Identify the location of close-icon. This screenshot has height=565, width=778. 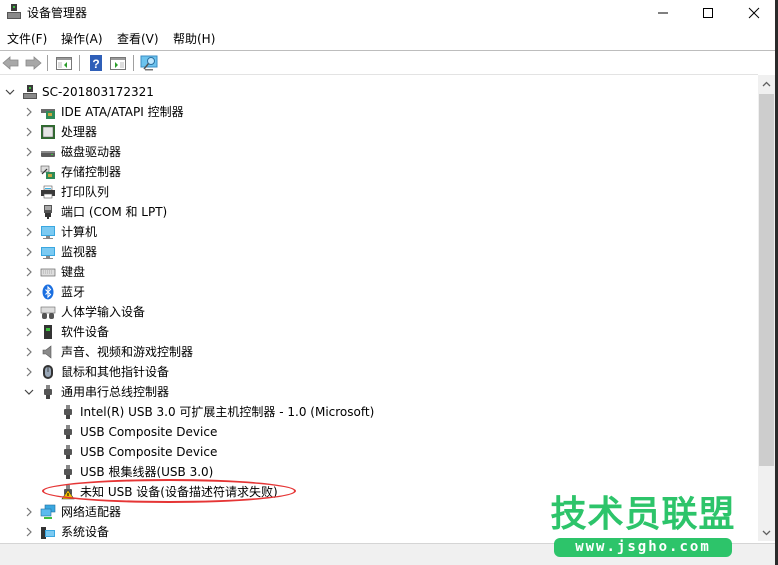
(754, 12).